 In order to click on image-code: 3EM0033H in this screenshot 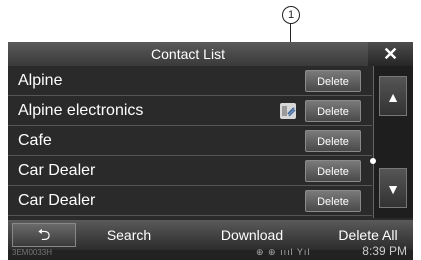, I will do `click(32, 252)`.